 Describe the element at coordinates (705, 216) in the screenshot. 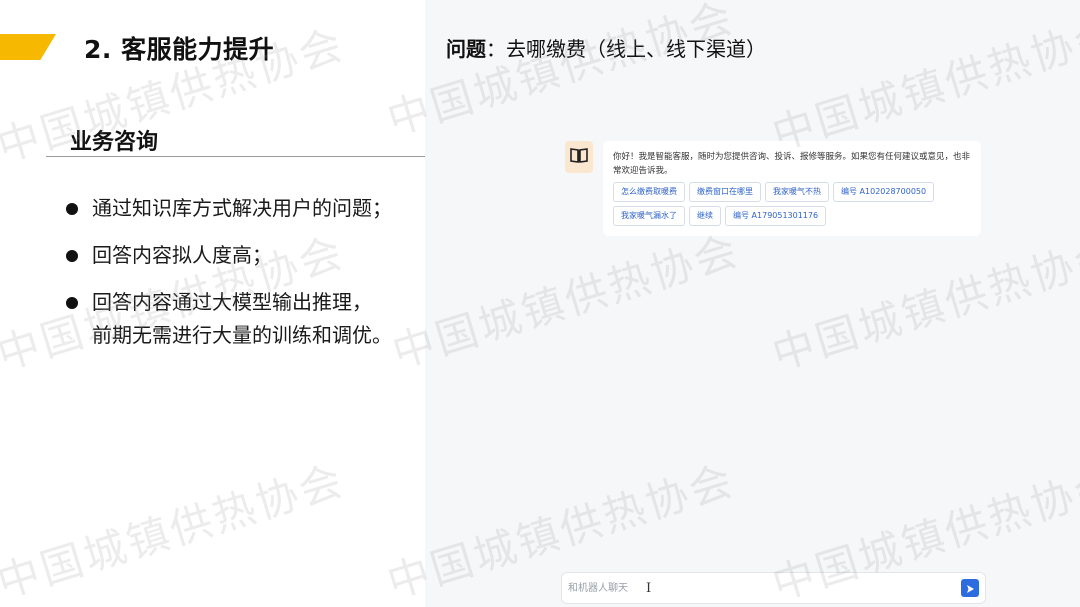

I see `suggestion-chip: 继续` at that location.